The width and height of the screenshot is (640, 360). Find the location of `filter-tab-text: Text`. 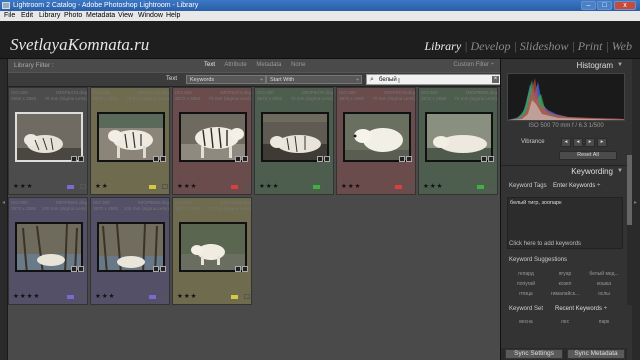

filter-tab-text: Text is located at coordinates (209, 65).